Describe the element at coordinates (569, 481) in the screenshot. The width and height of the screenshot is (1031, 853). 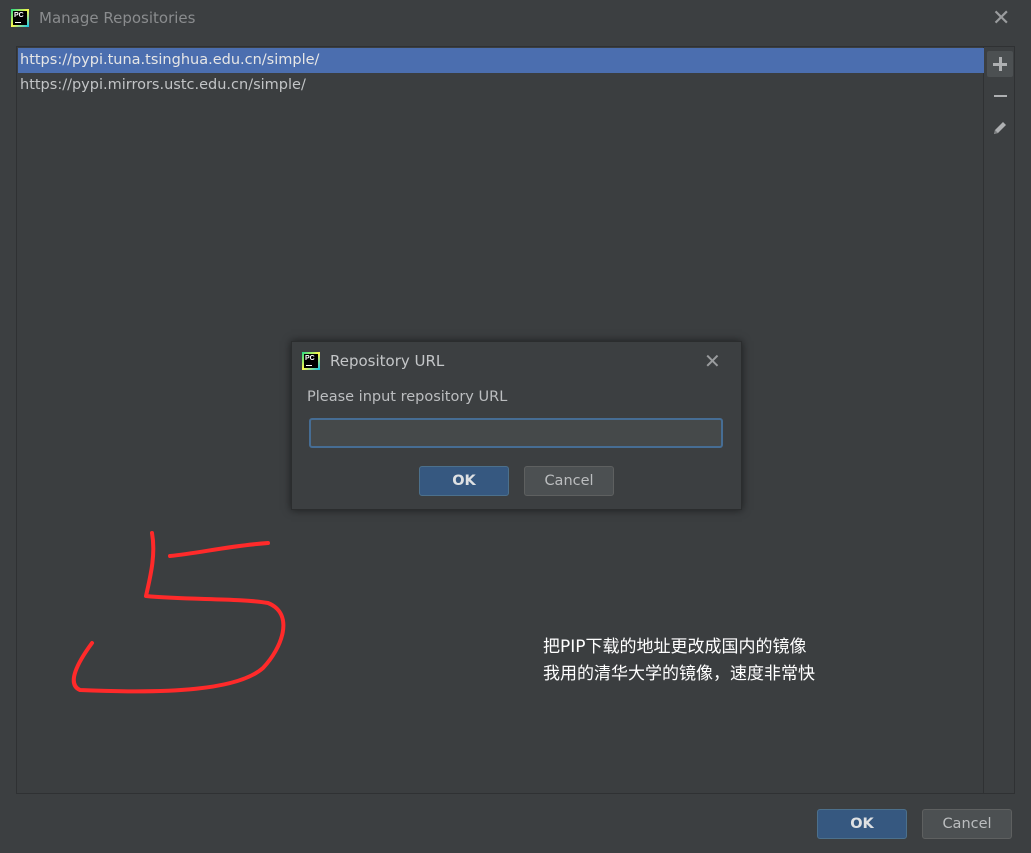
I see `dialog-cancel-button: Cancel` at that location.